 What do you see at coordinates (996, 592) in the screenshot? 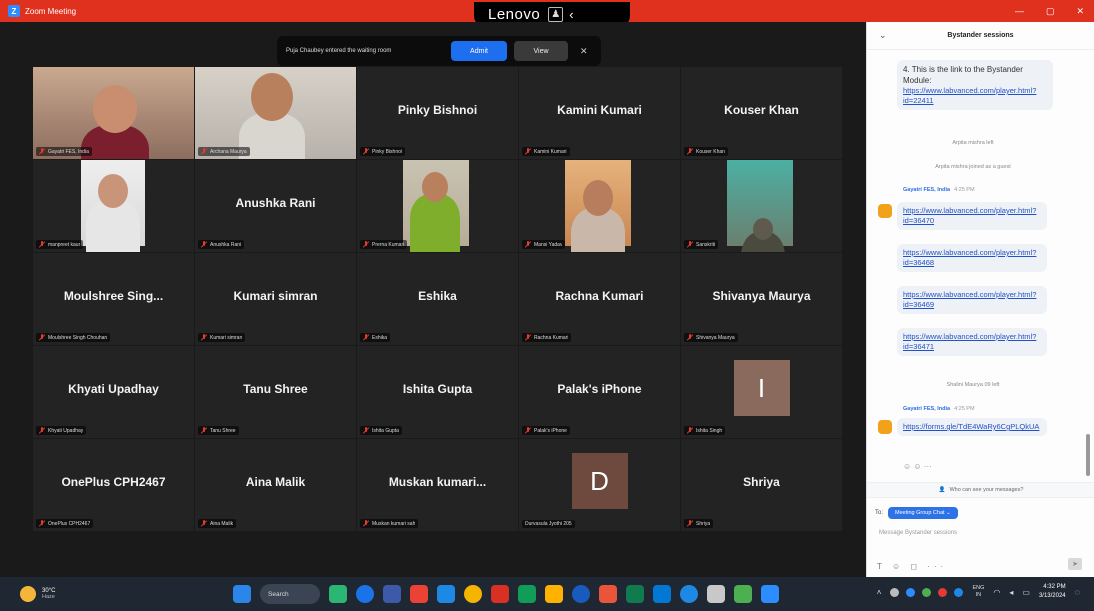
I see `wifi-icon: ◠` at bounding box center [996, 592].